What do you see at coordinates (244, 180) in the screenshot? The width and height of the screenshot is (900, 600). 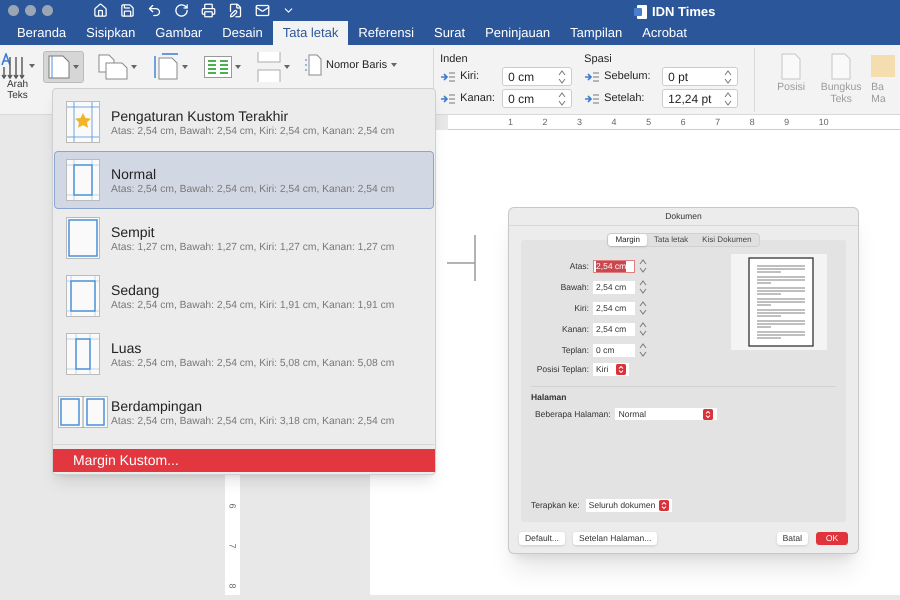 I see `margin-preset: Normal Atas: 2,54 cm, Bawah: 2,54 cm, Kiri: 2,54 cm, Kanan: 2,54 cm` at bounding box center [244, 180].